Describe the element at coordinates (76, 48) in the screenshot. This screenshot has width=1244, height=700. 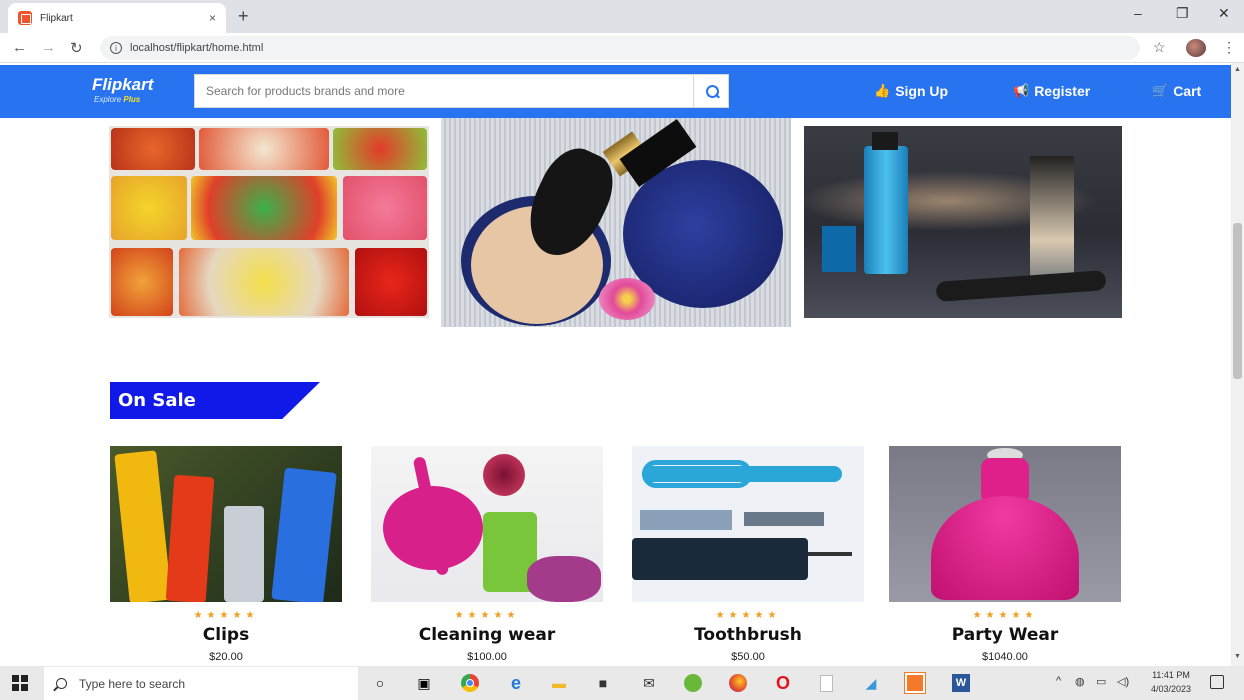
I see `reload-icon: ↻` at that location.